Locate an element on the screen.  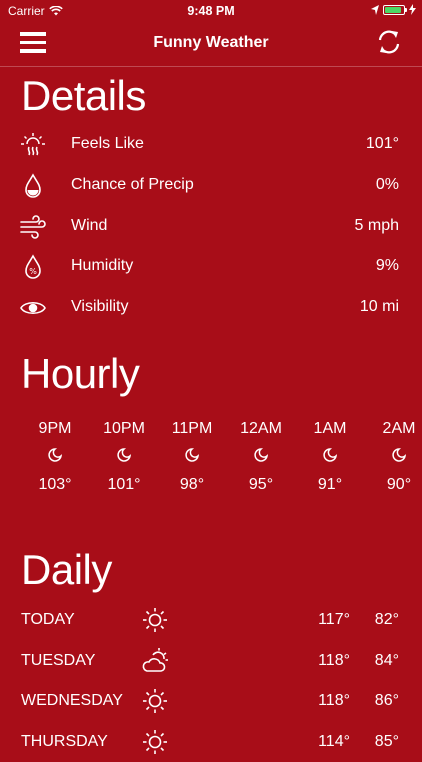
daily-row: TUESDAY 118° 84° is located at coordinates (211, 661).